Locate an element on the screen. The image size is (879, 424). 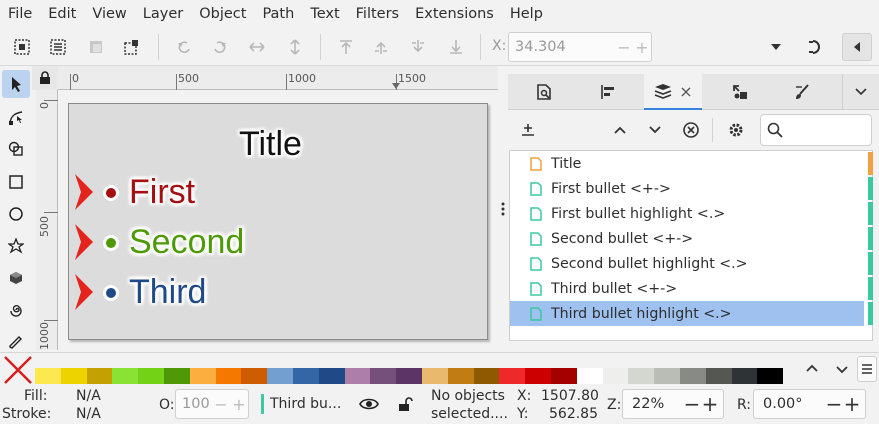
fill-value: N/A is located at coordinates (88, 396).